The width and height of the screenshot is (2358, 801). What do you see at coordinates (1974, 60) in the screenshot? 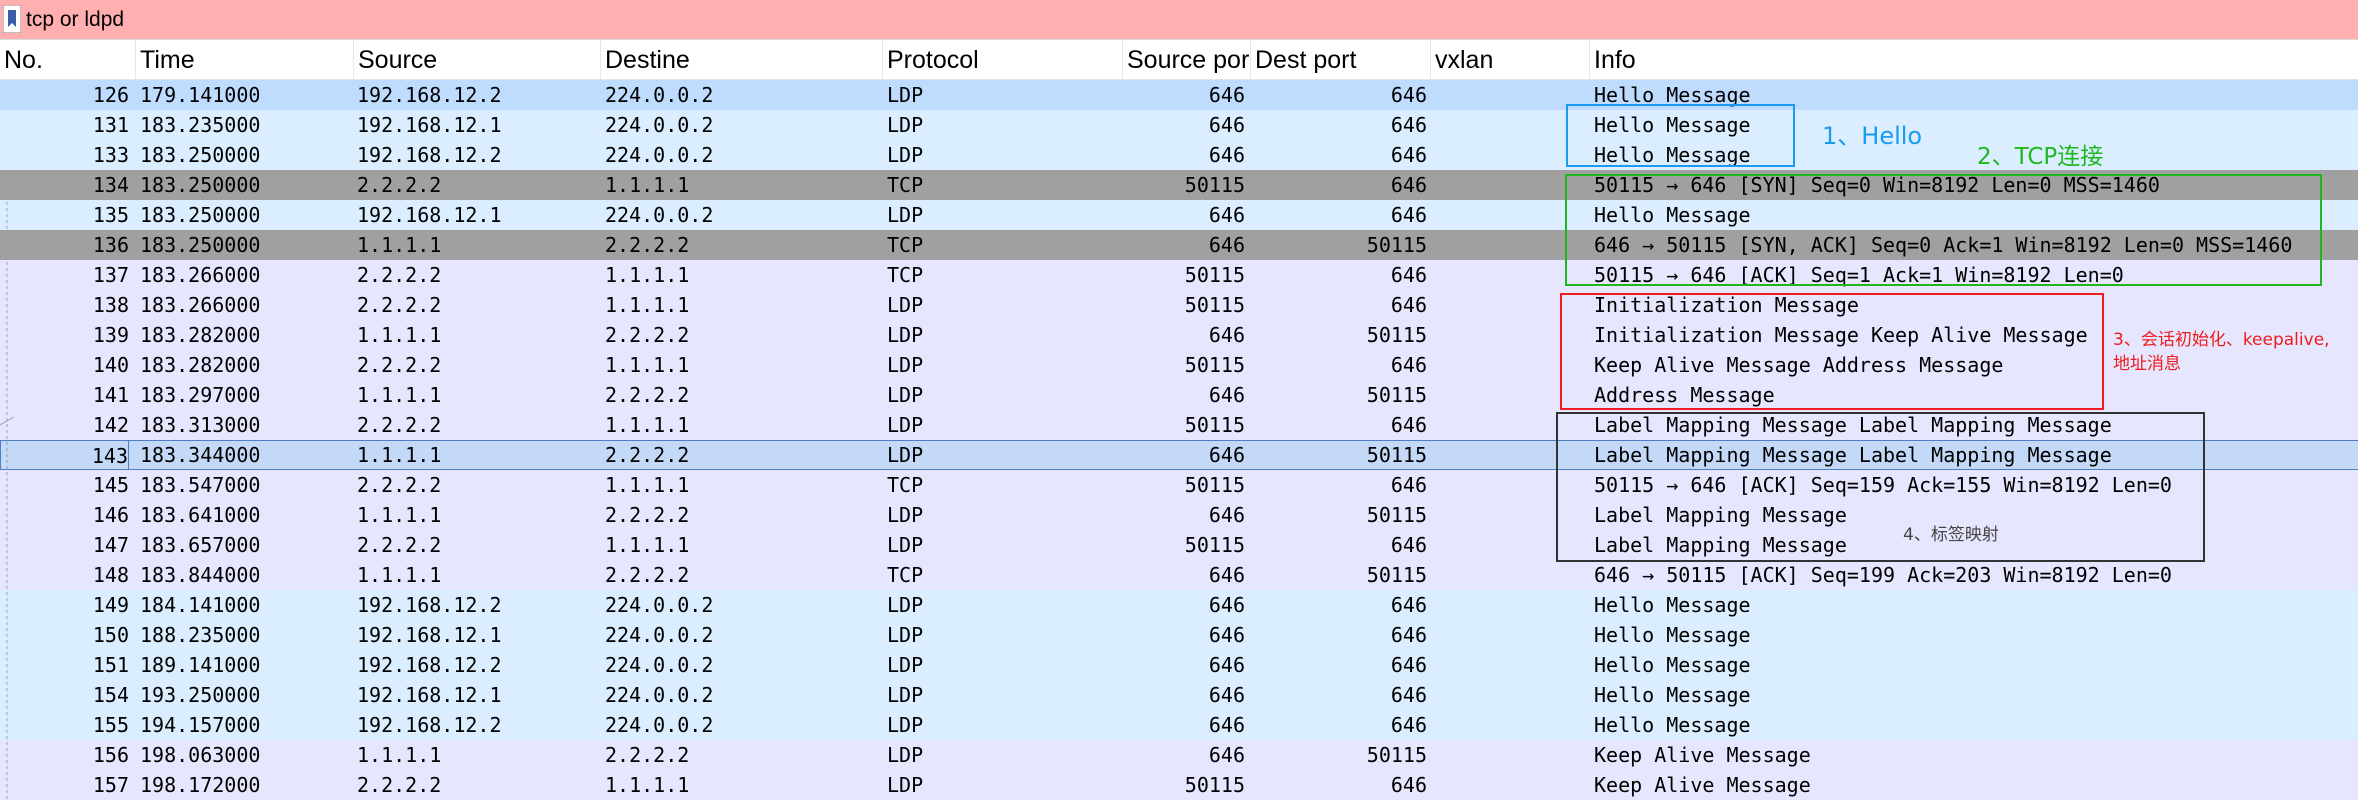
I see `column-header-info: Info` at bounding box center [1974, 60].